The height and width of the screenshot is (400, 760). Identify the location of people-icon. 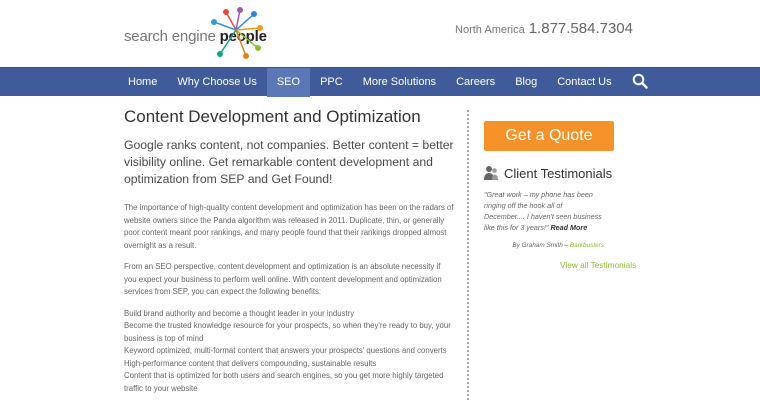
(491, 173).